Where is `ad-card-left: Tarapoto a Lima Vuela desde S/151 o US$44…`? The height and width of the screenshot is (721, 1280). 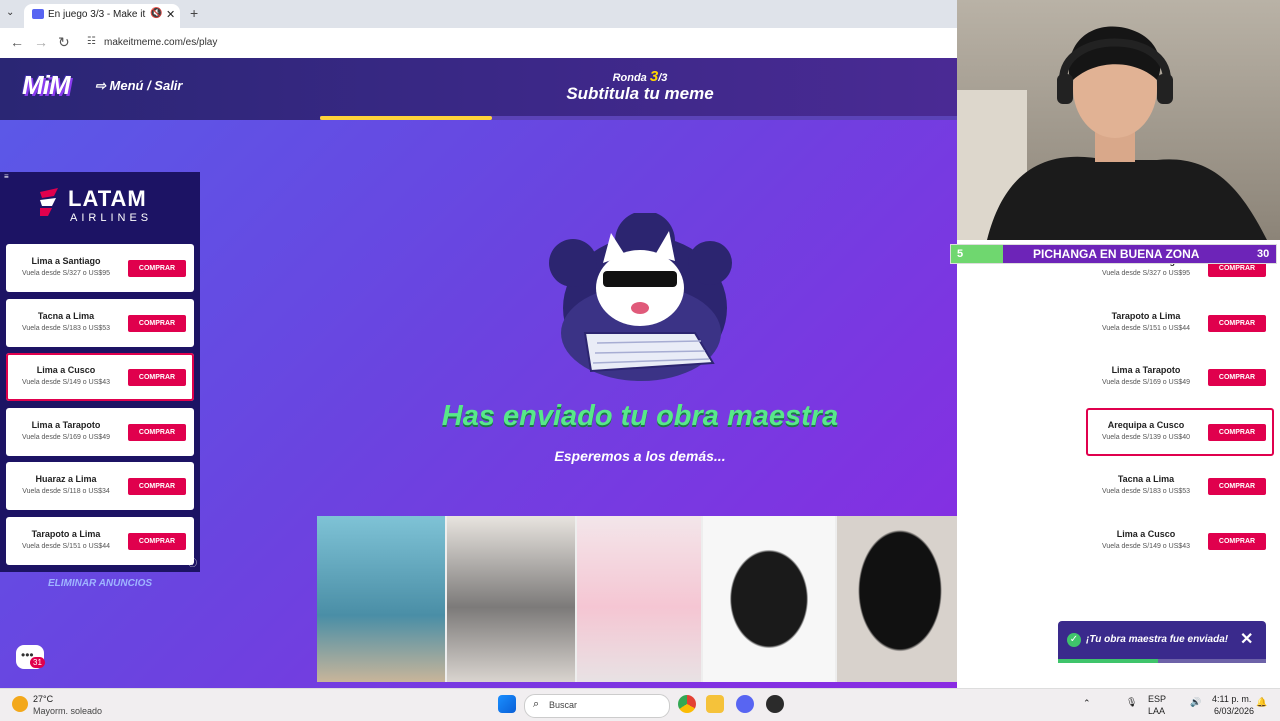
ad-card-left: Tarapoto a Lima Vuela desde S/151 o US$44… is located at coordinates (100, 541).